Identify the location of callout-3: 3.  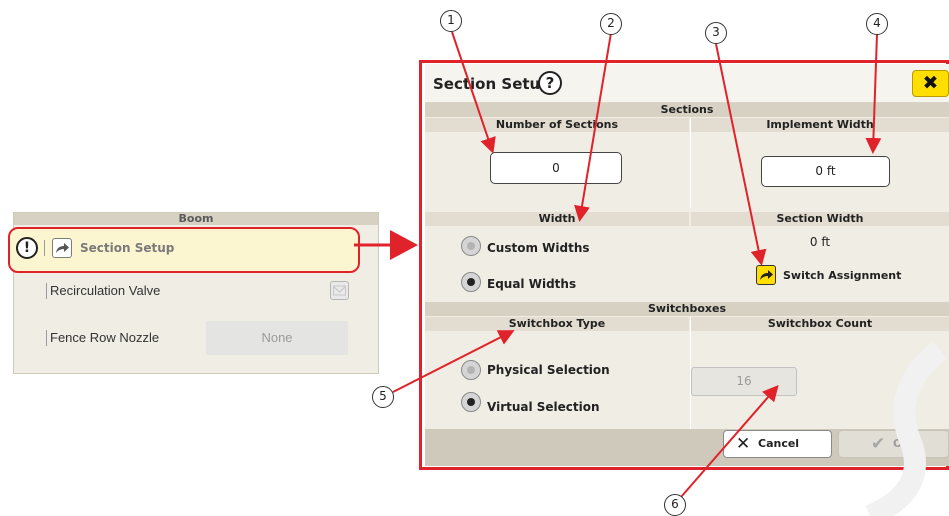
(716, 33).